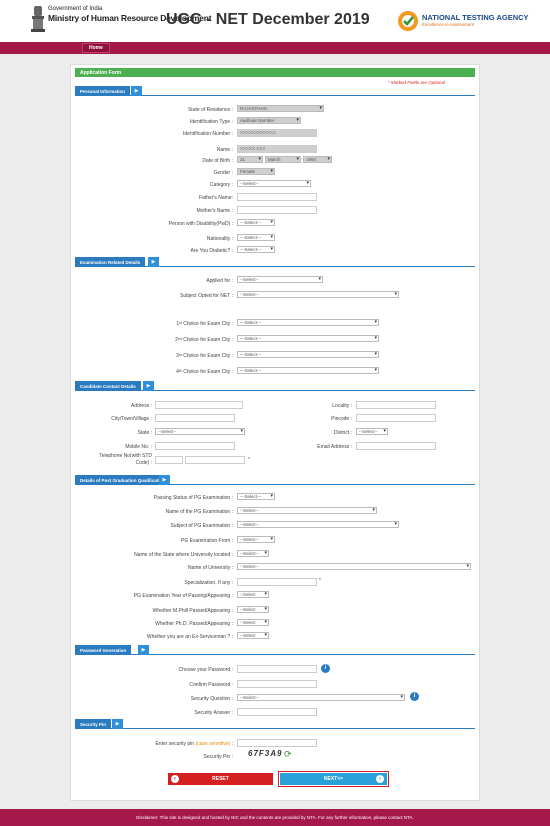 The height and width of the screenshot is (826, 550). I want to click on email-input, so click(396, 446).